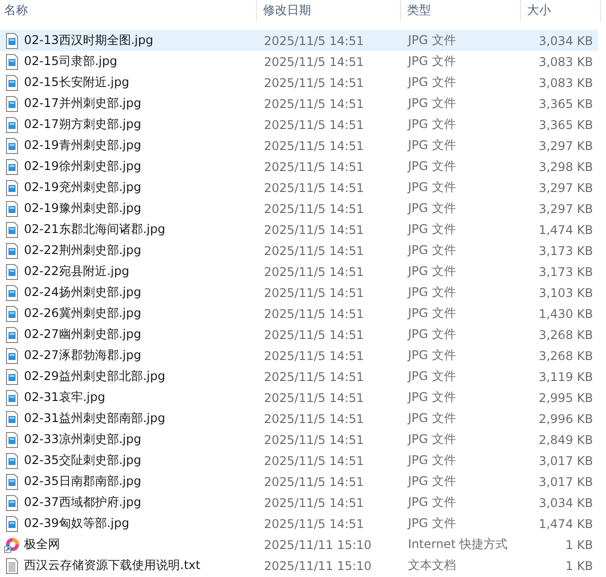 Image resolution: width=606 pixels, height=577 pixels. Describe the element at coordinates (77, 82) in the screenshot. I see `file-name: 02-15长安附近.jpg` at that location.